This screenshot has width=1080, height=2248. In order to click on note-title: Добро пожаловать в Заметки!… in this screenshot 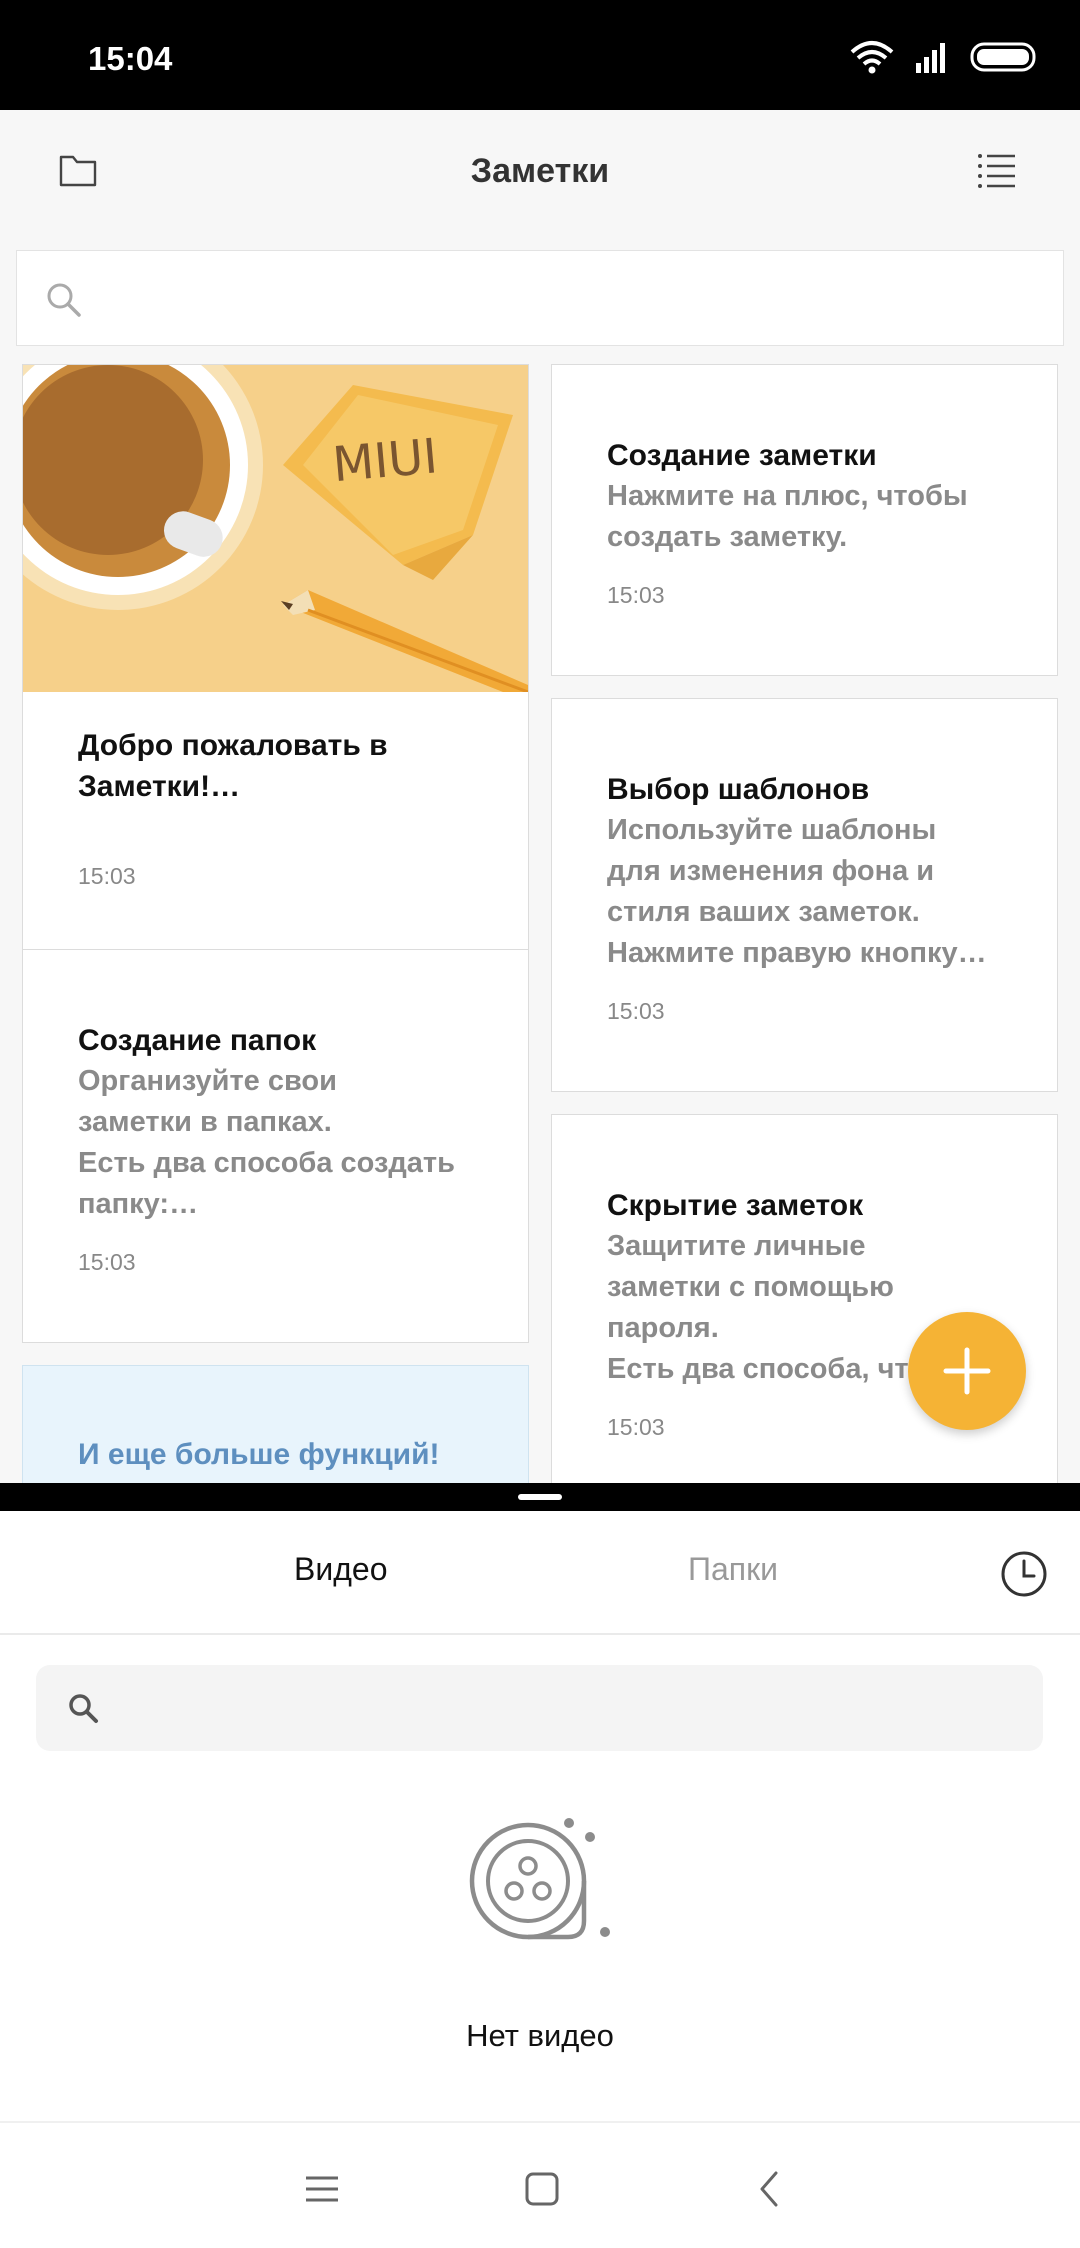, I will do `click(233, 766)`.